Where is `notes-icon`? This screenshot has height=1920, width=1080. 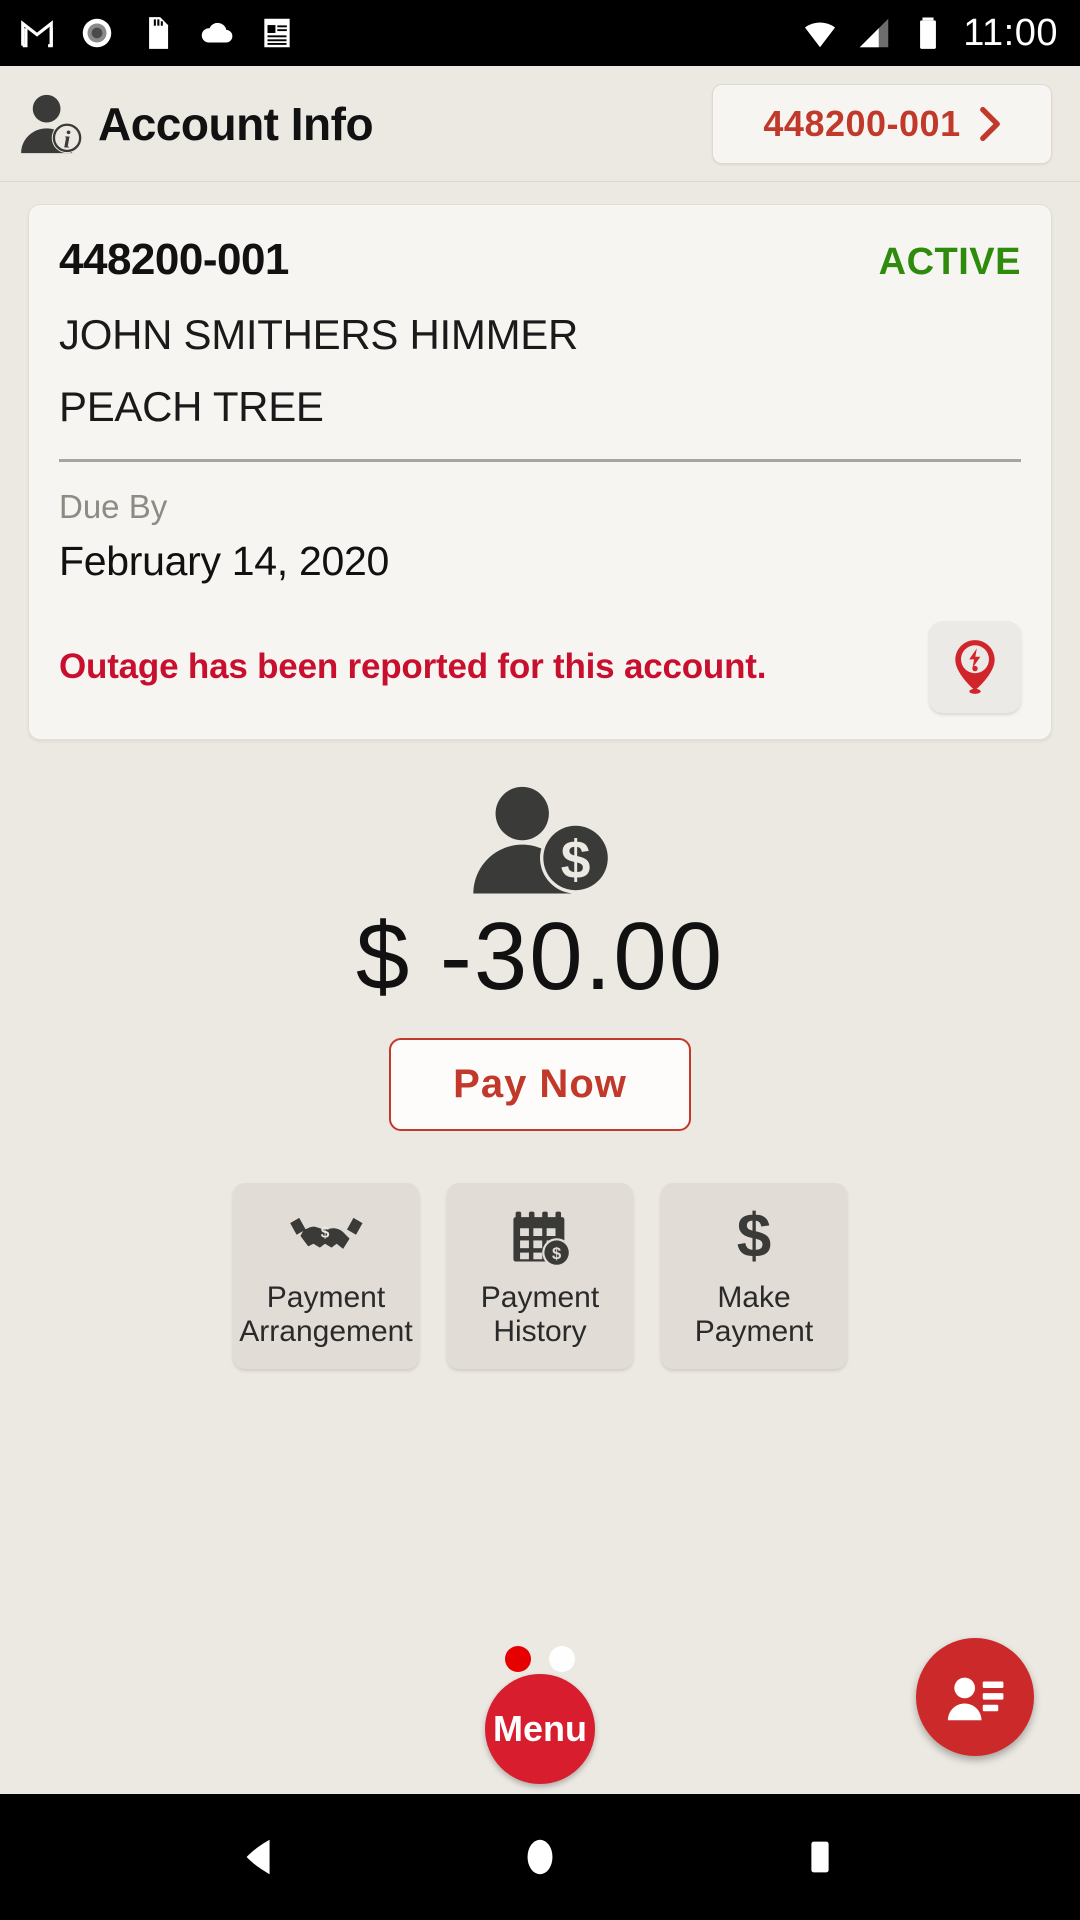
notes-icon is located at coordinates (277, 33).